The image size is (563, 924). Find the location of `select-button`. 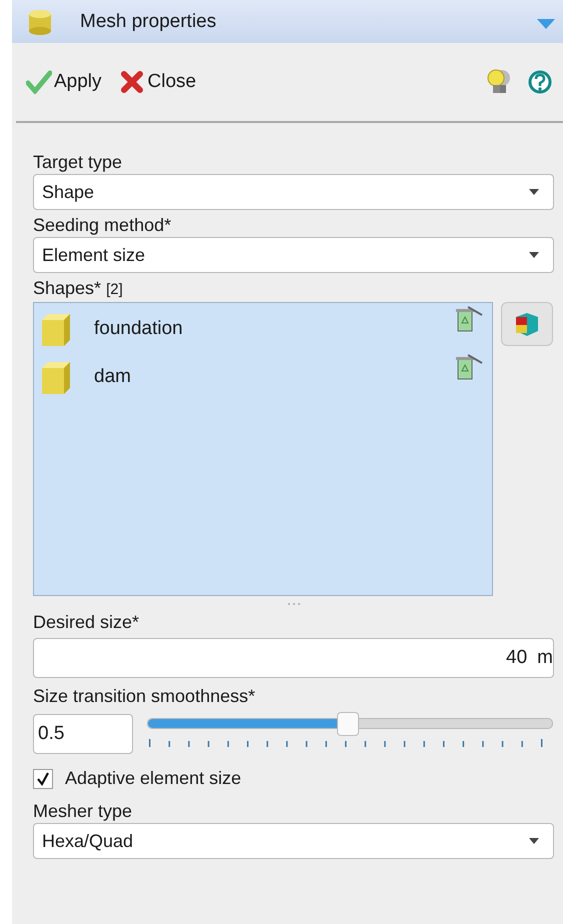

select-button is located at coordinates (527, 324).